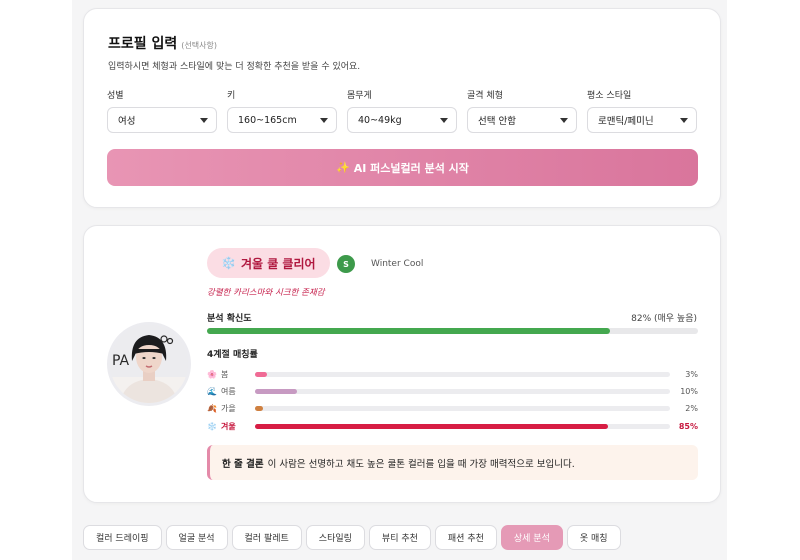  What do you see at coordinates (465, 537) in the screenshot?
I see `tab-fashion: 패션 추천` at bounding box center [465, 537].